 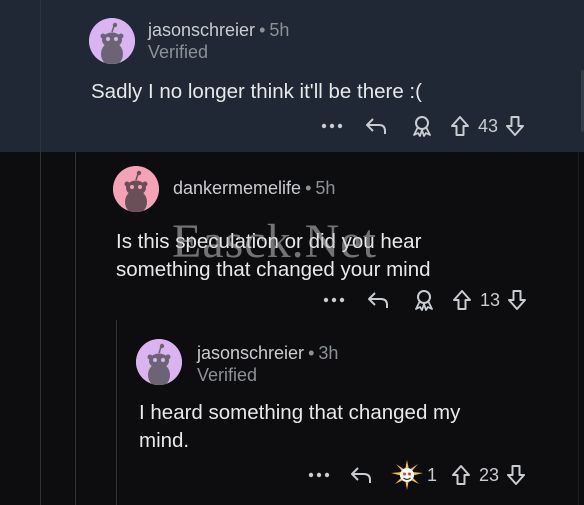 I want to click on award-count: 1, so click(x=432, y=474).